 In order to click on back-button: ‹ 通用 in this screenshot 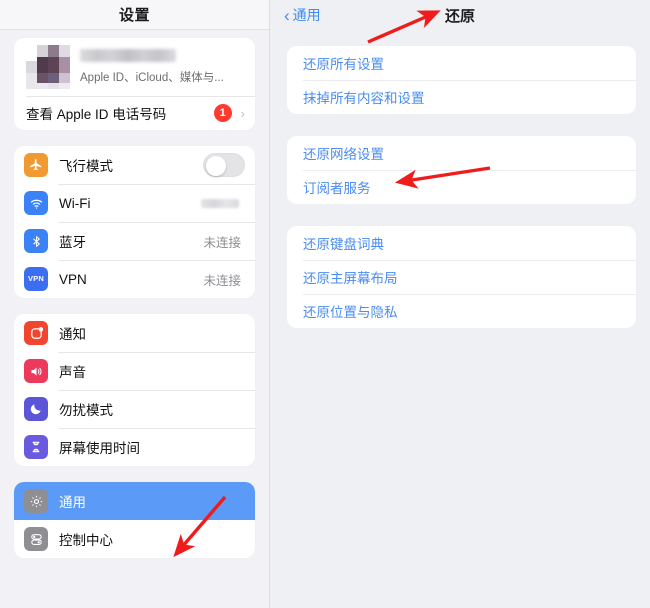, I will do `click(302, 15)`.